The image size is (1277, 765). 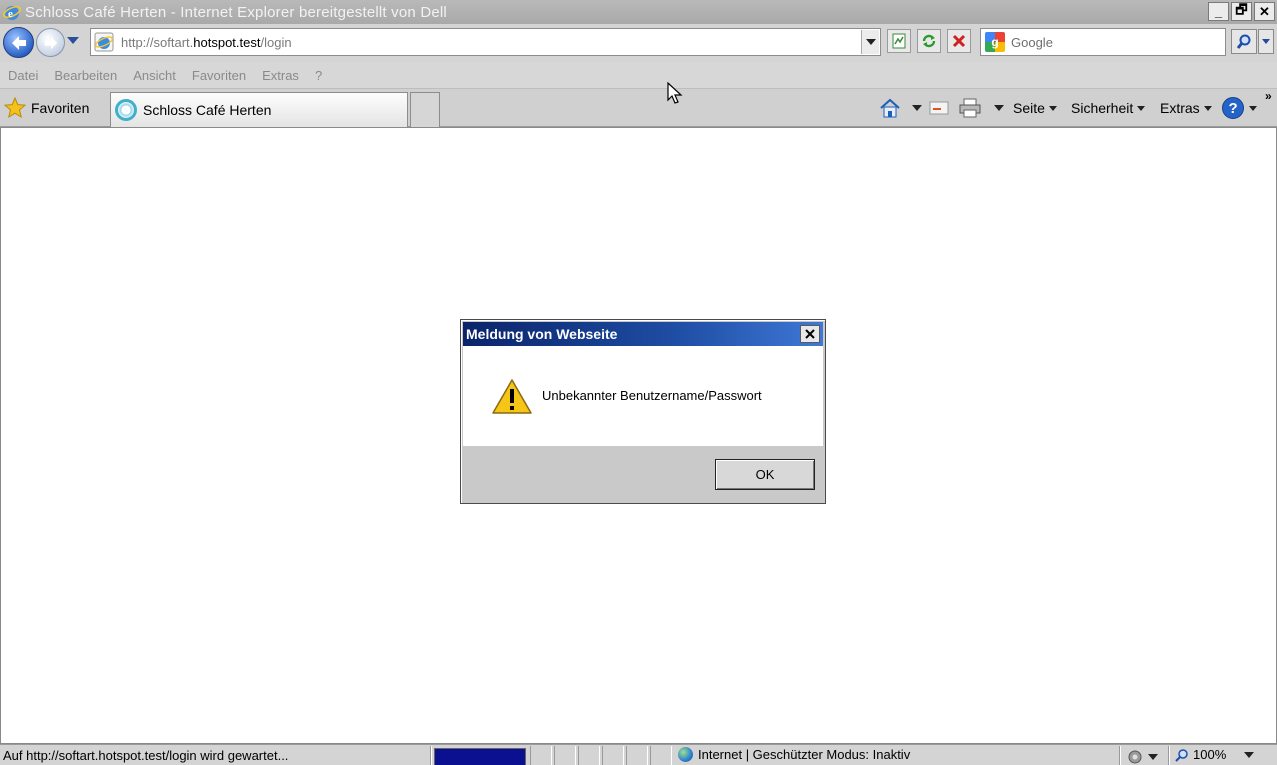 I want to click on menu-extras: Extras, so click(x=280, y=75).